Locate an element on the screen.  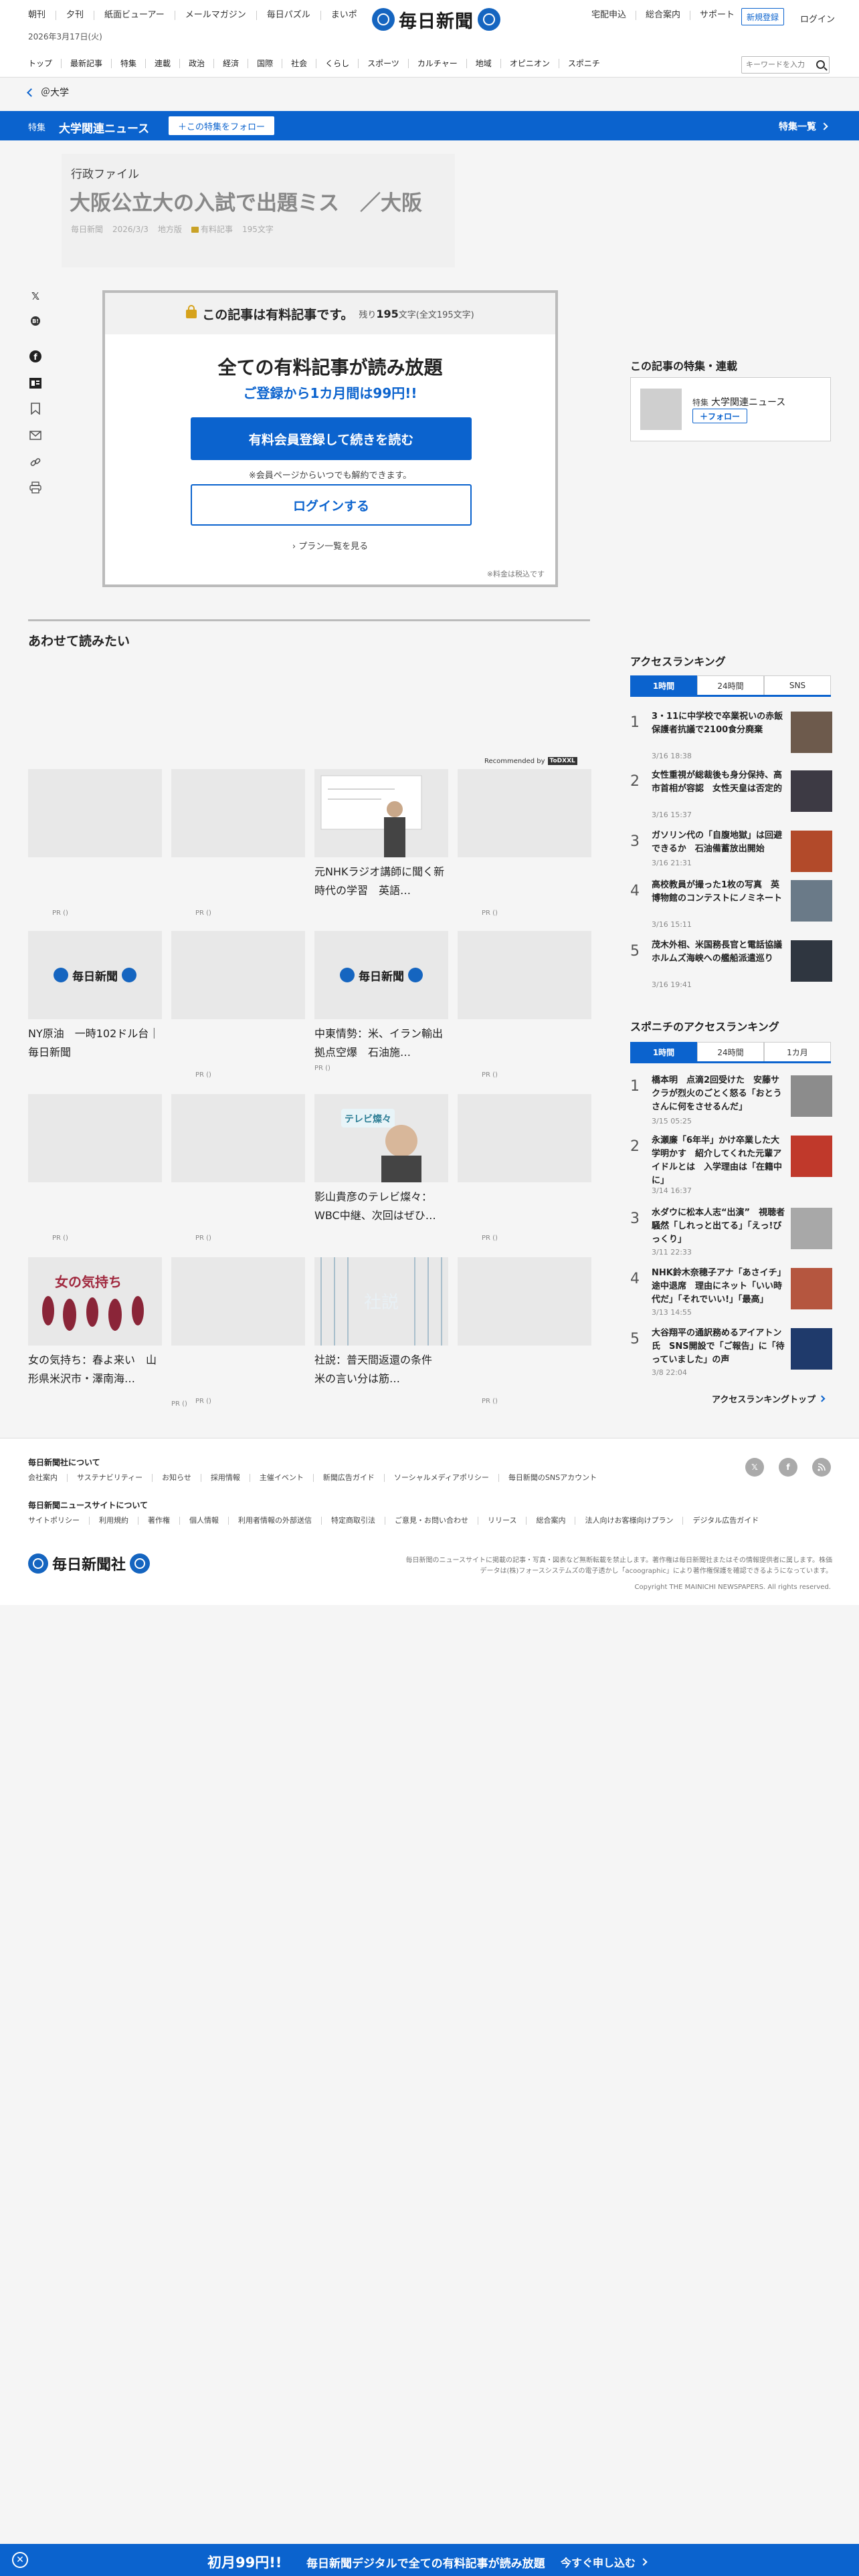
link-support: サポート is located at coordinates (717, 15).